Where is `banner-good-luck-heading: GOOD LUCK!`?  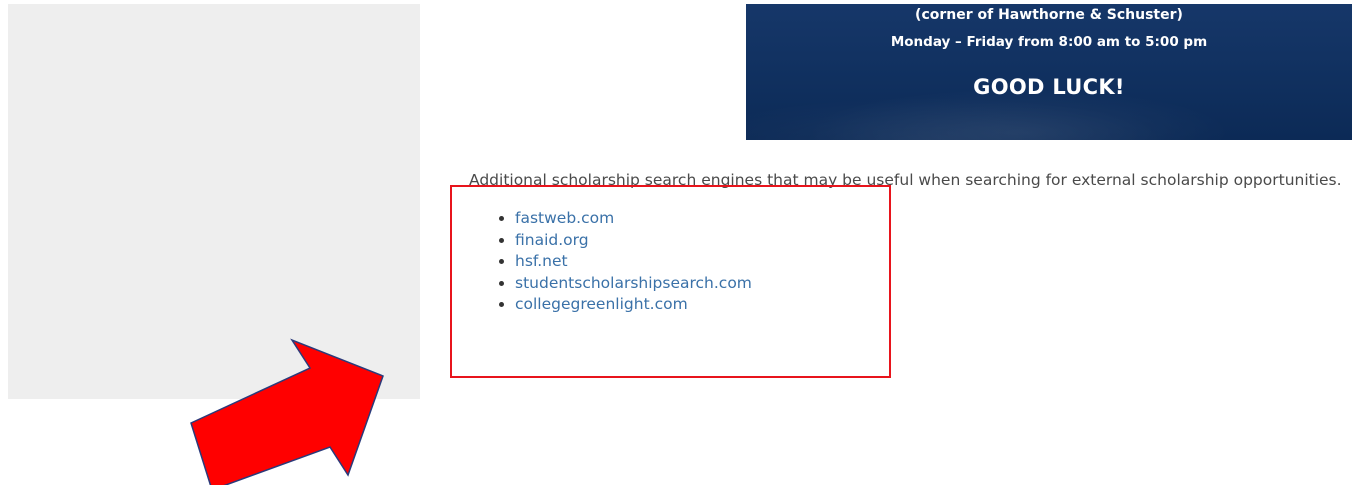
banner-good-luck-heading: GOOD LUCK! is located at coordinates (1049, 87).